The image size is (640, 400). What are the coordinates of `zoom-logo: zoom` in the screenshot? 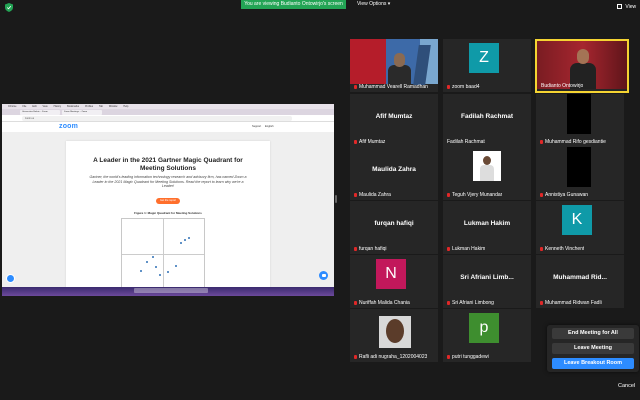 It's located at (68, 126).